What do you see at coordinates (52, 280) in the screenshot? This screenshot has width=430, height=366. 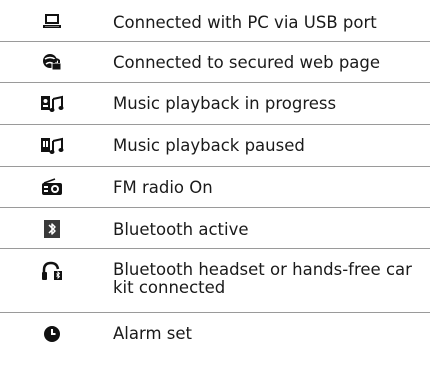 I see `bt-headset-icon` at bounding box center [52, 280].